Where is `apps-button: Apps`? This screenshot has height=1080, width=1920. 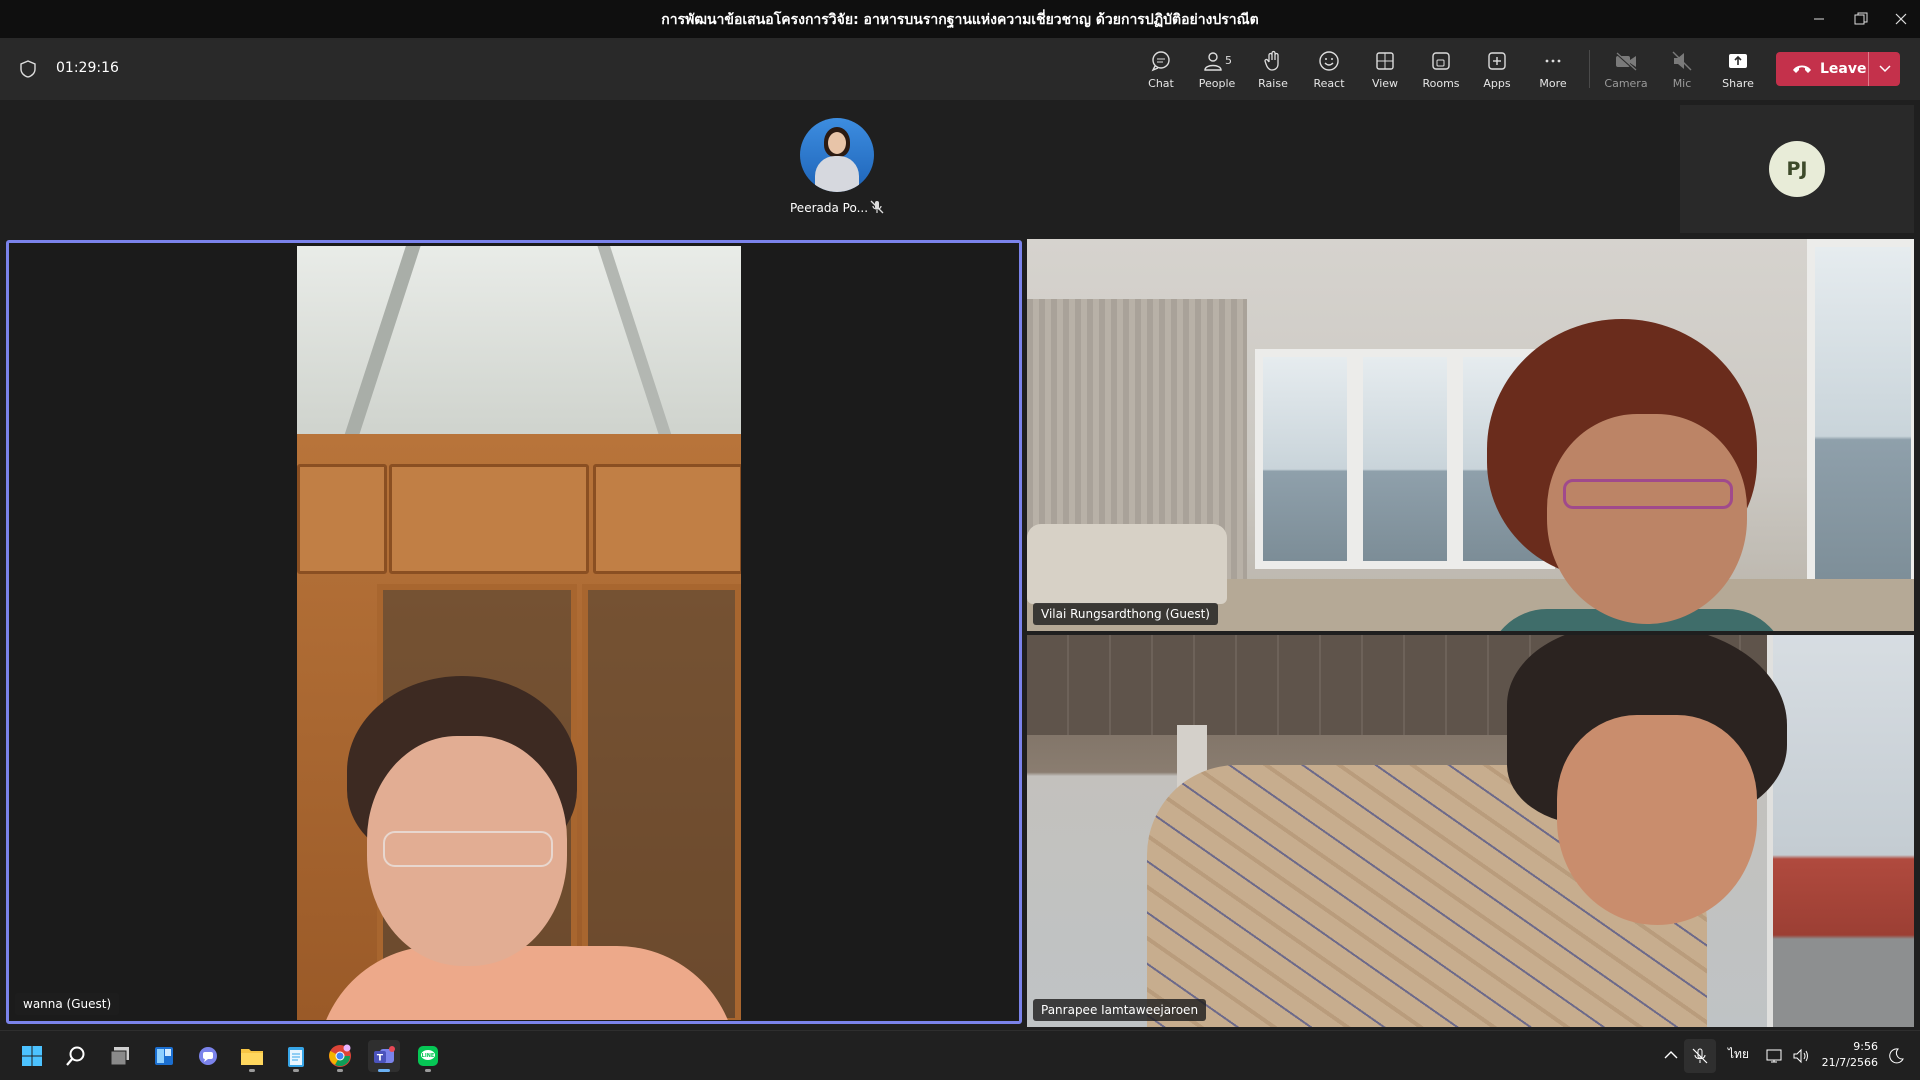
apps-button: Apps is located at coordinates (1497, 69).